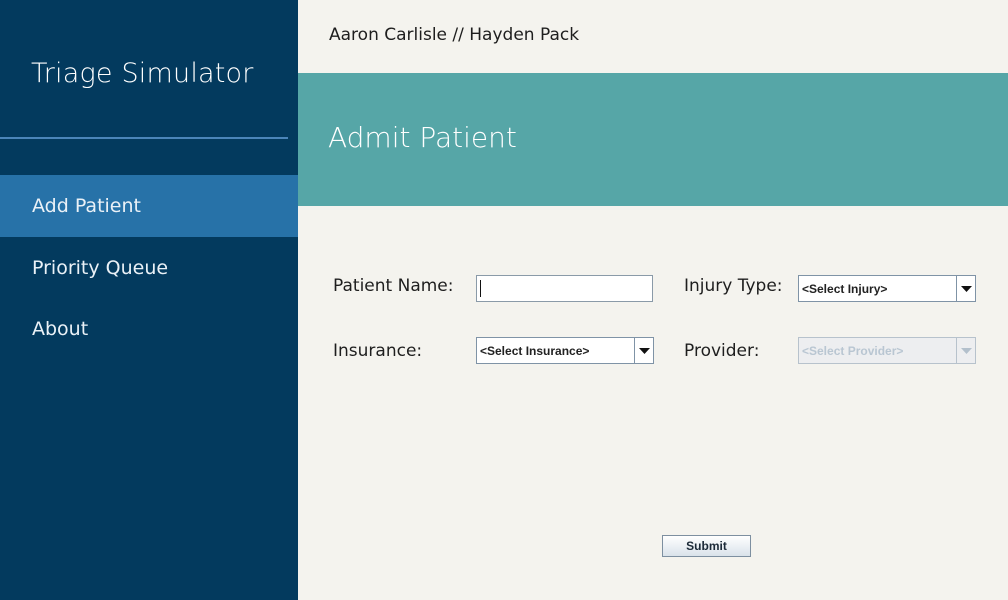 This screenshot has width=1008, height=600. What do you see at coordinates (144, 138) in the screenshot?
I see `sidebar-divider` at bounding box center [144, 138].